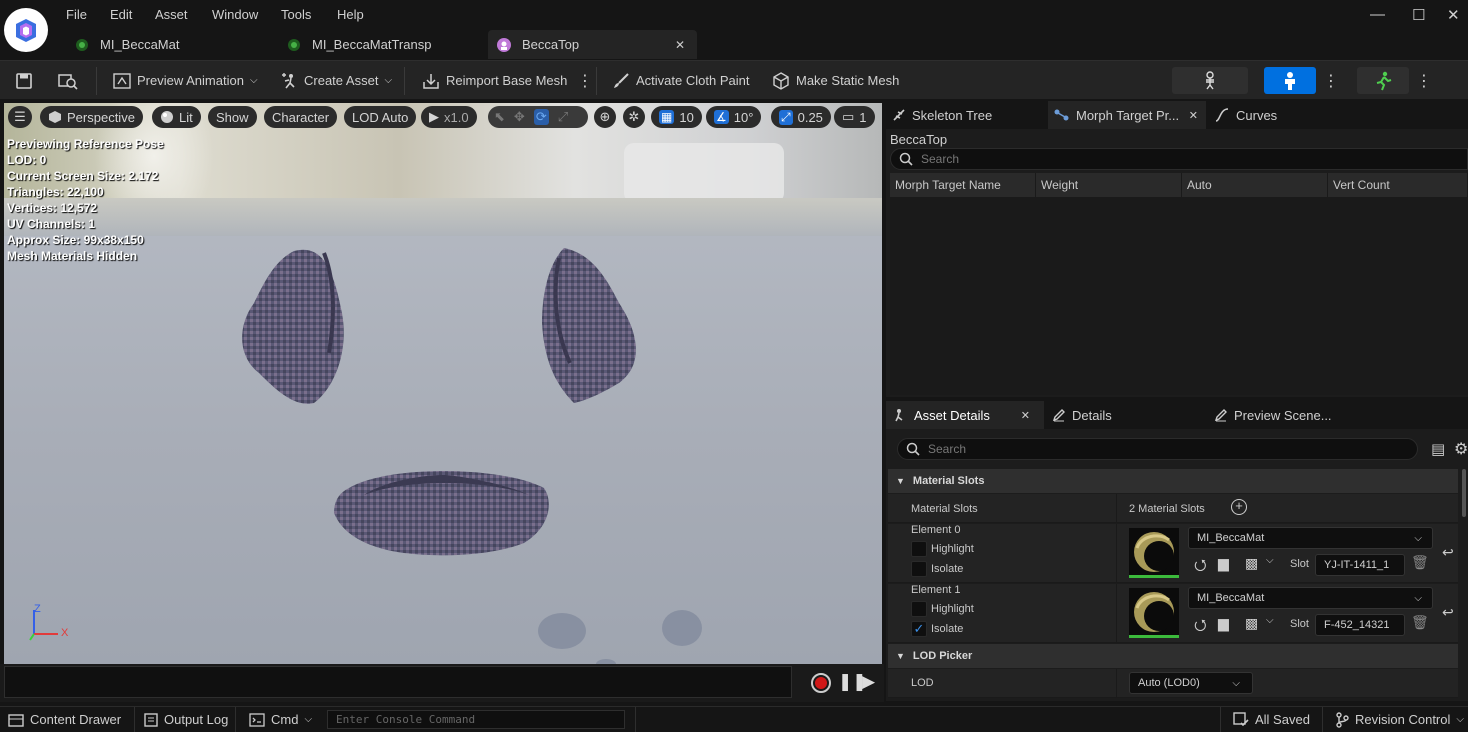 The width and height of the screenshot is (1468, 732). What do you see at coordinates (1360, 565) in the screenshot?
I see `slot-name-field: YJ-IT-1411_1` at bounding box center [1360, 565].